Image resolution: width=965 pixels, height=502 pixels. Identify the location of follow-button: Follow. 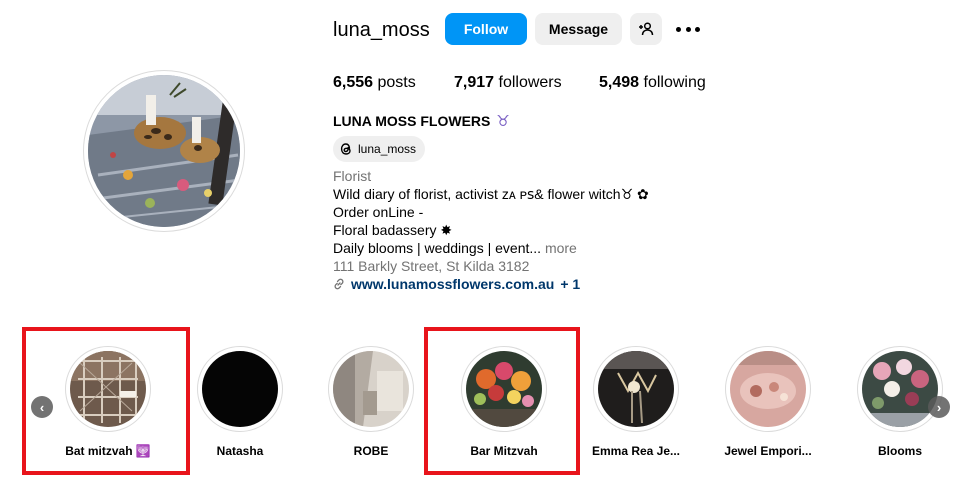
(486, 29).